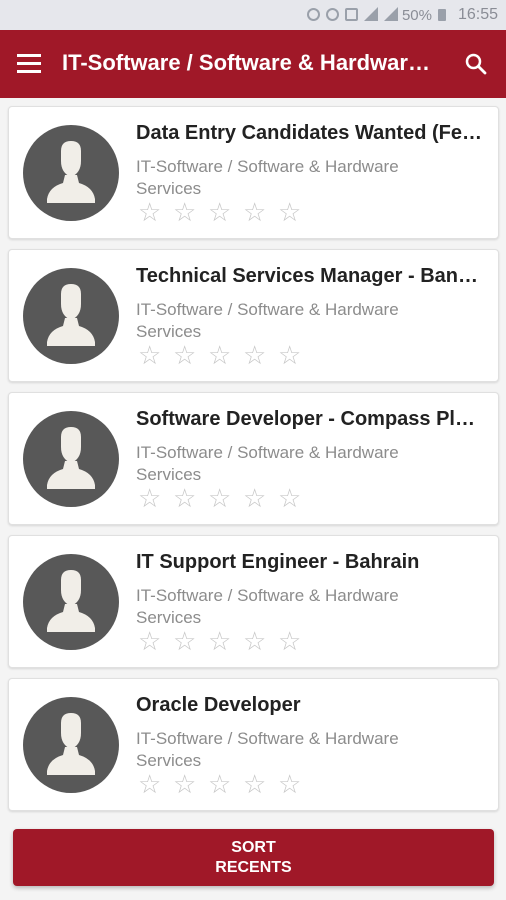 This screenshot has width=506, height=900. What do you see at coordinates (332, 14) in the screenshot?
I see `wifi-icon` at bounding box center [332, 14].